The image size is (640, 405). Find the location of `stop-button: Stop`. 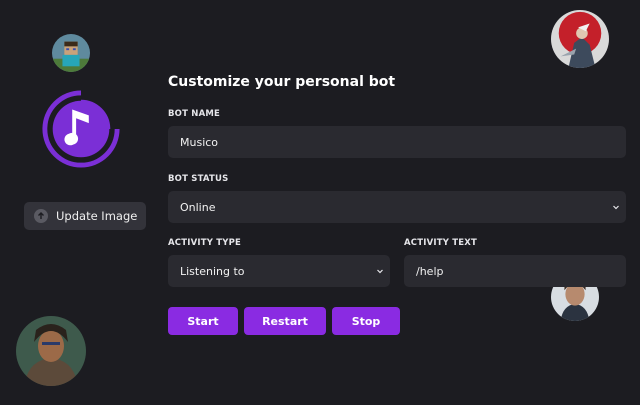

stop-button: Stop is located at coordinates (366, 321).